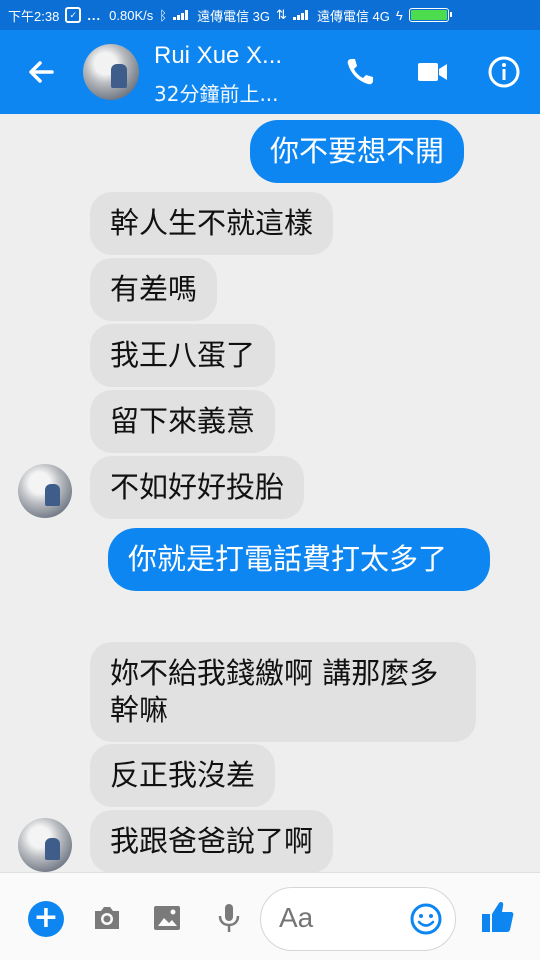 The width and height of the screenshot is (540, 960). What do you see at coordinates (212, 841) in the screenshot?
I see `message-bubble-incoming: 我跟爸爸說了啊` at bounding box center [212, 841].